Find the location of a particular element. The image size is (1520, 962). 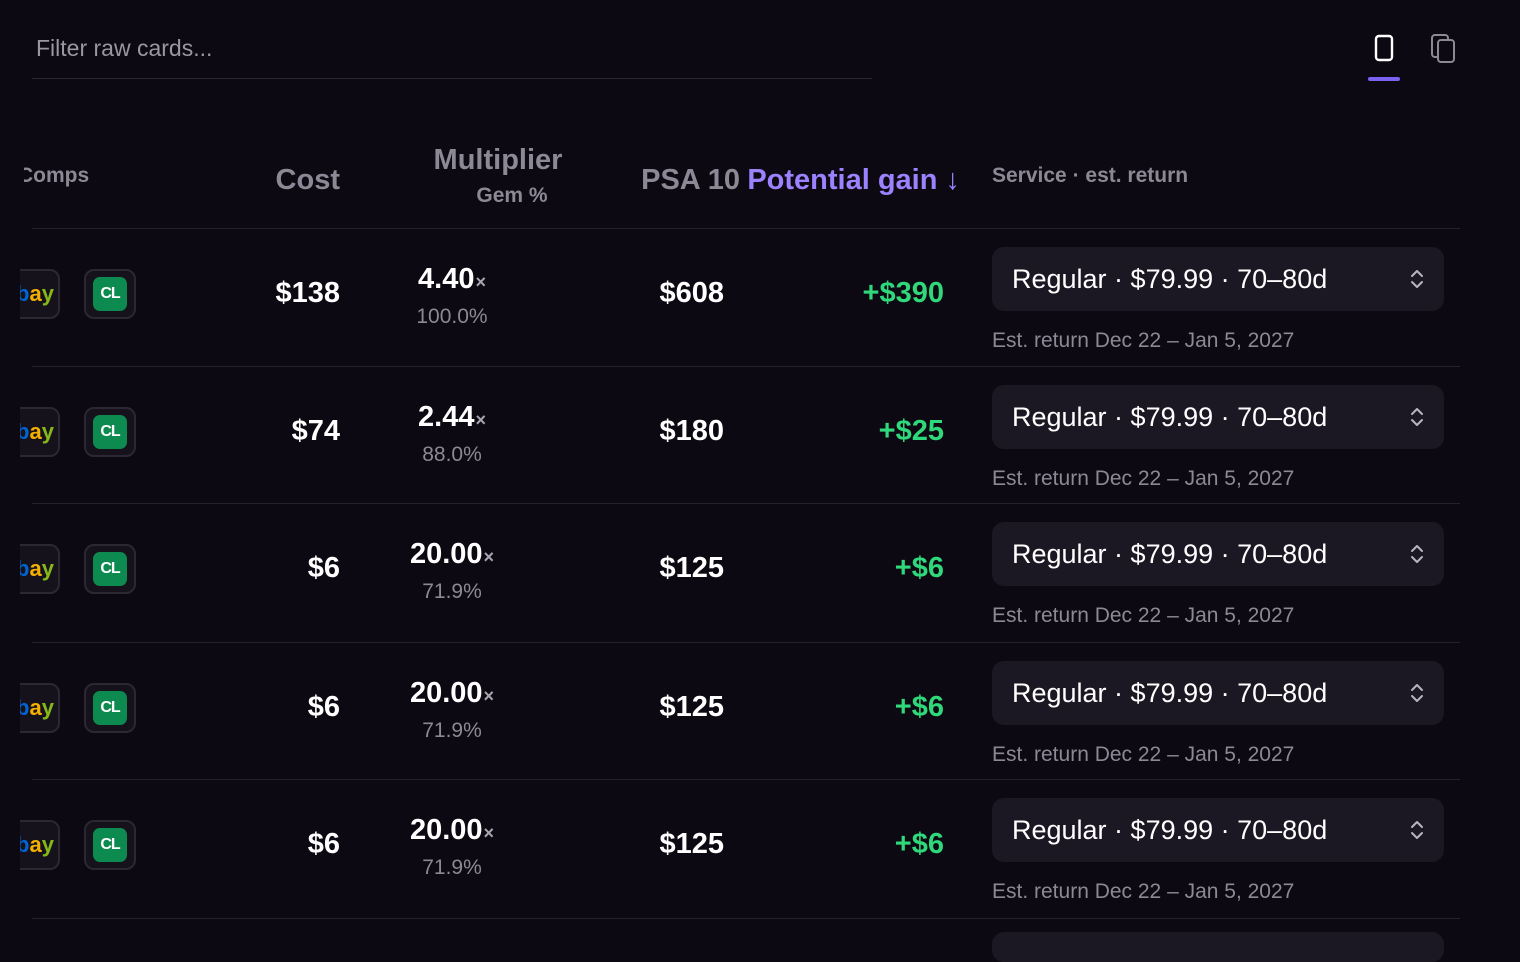

filter-input is located at coordinates (452, 48).